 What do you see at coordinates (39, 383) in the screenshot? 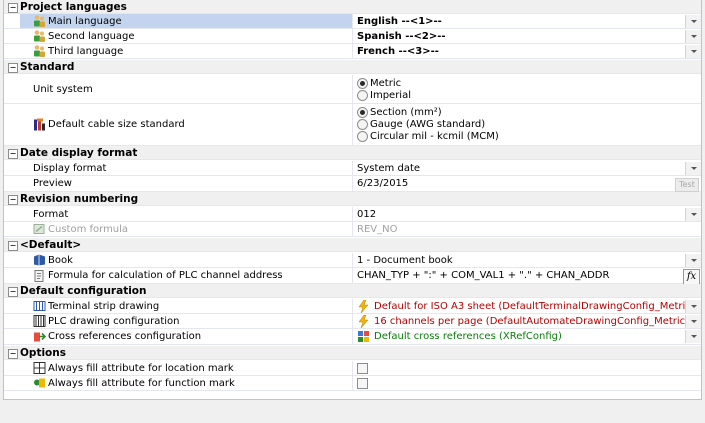
I see `function-mark-icon` at bounding box center [39, 383].